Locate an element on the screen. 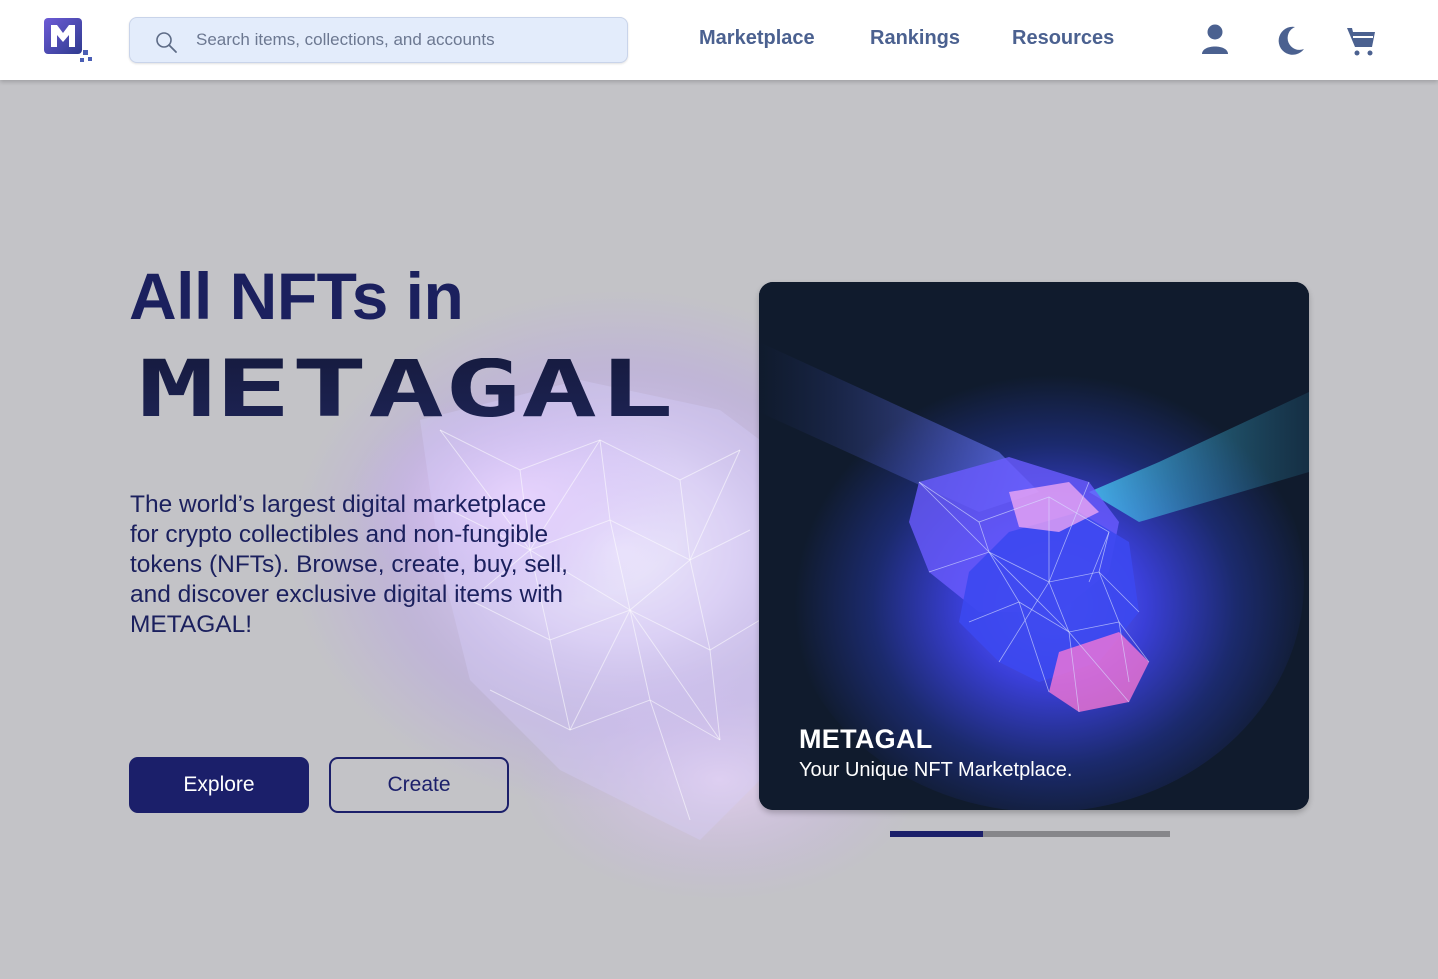  top-navigation-bar: Marketplace Rankings Resources is located at coordinates (719, 40).